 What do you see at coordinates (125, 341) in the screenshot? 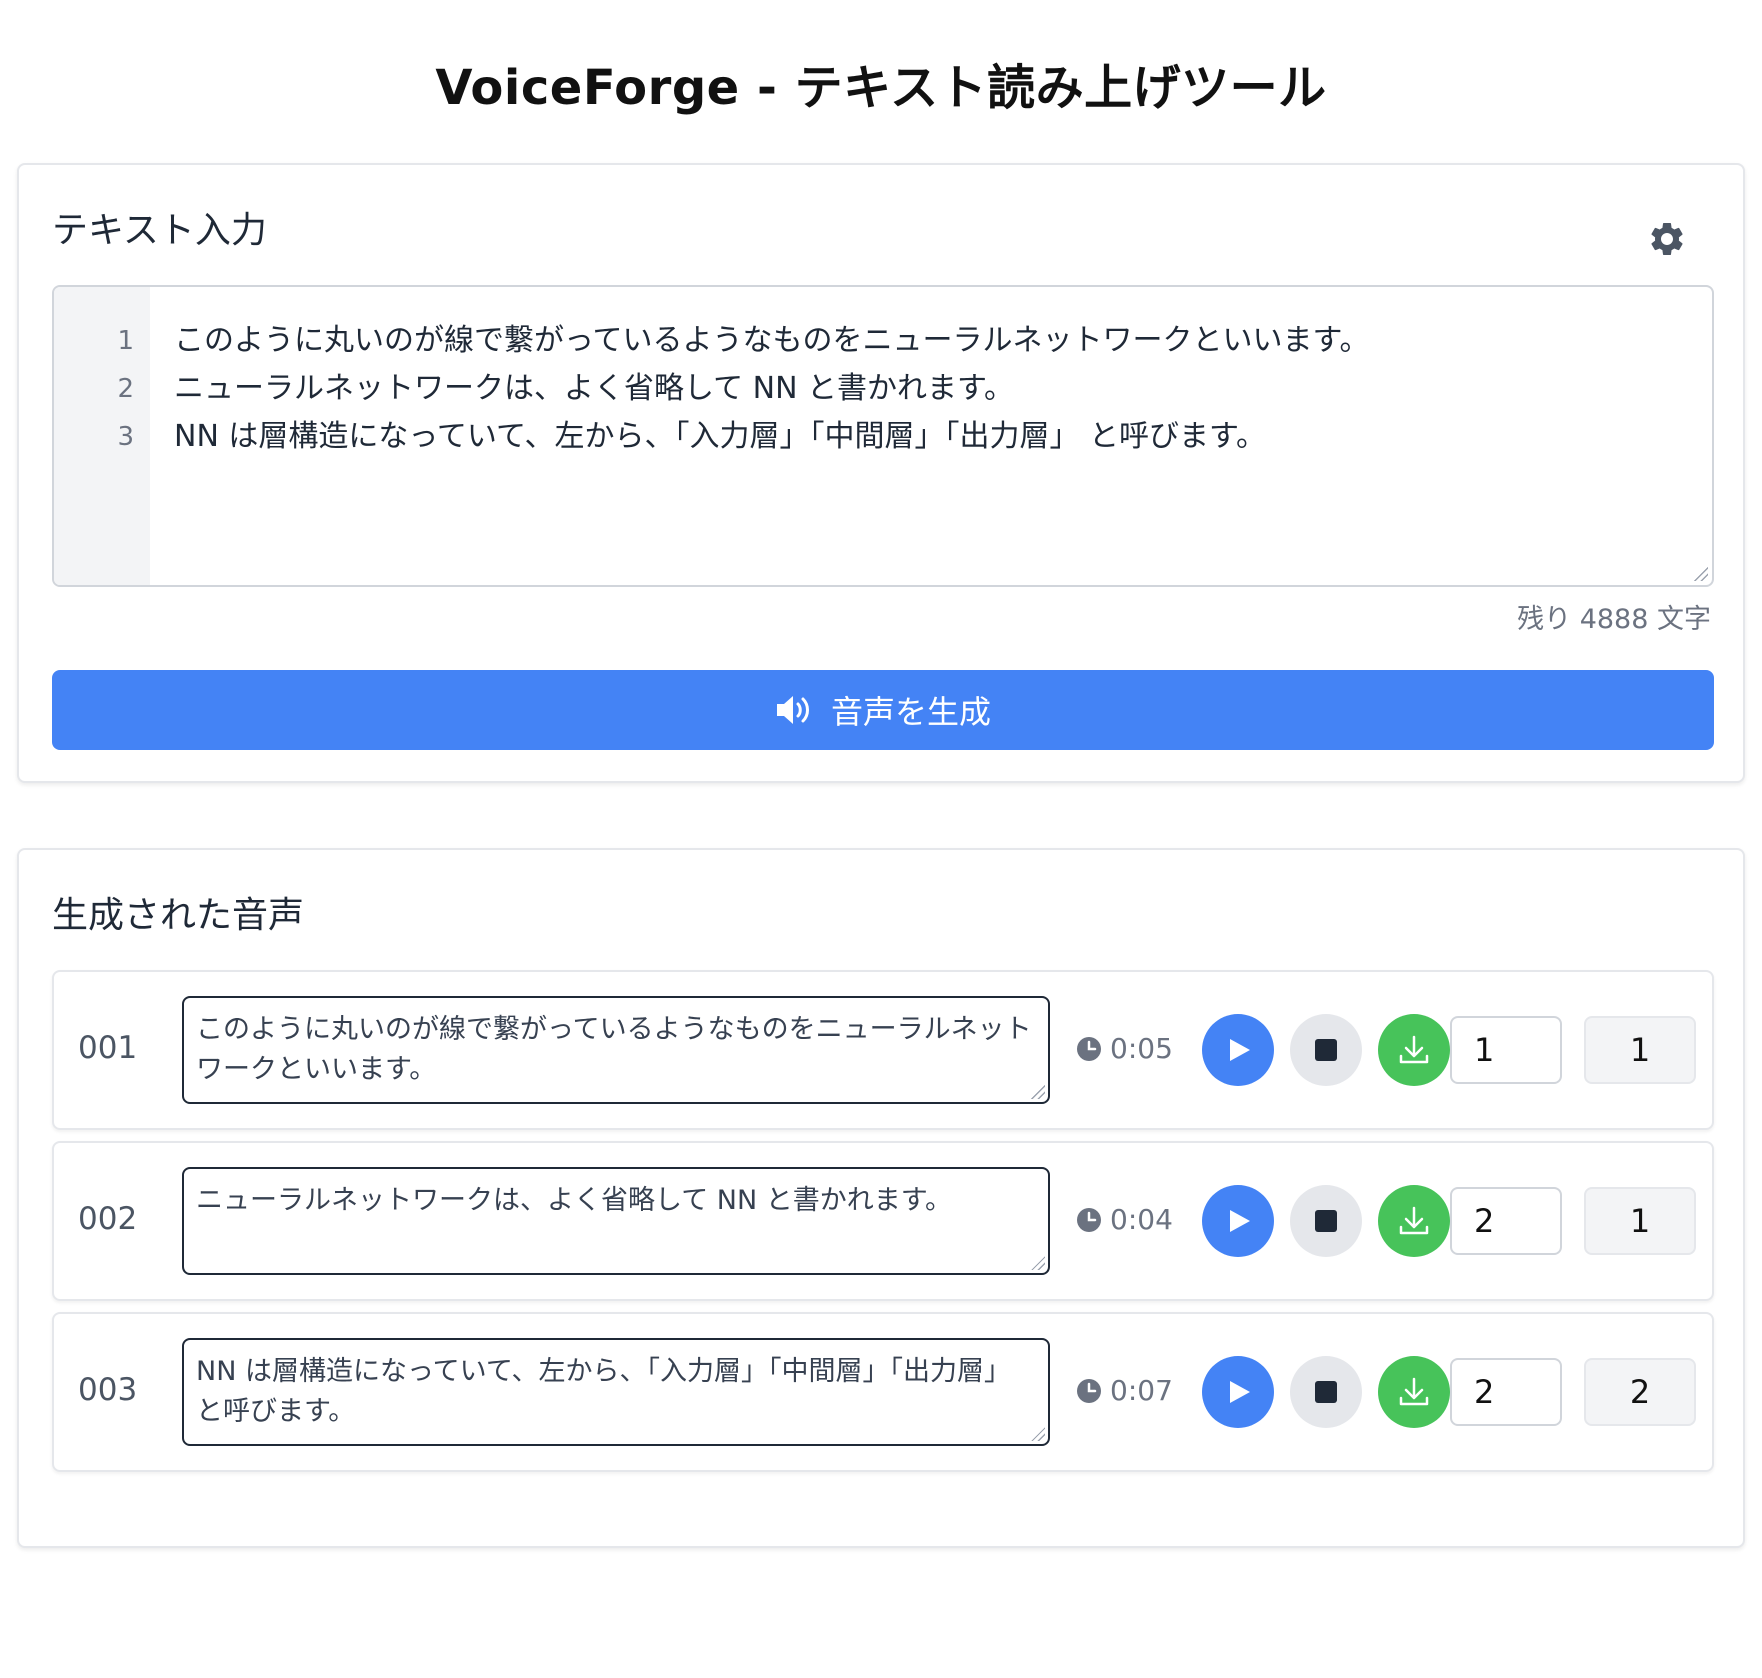
I see `line-number: 1` at bounding box center [125, 341].